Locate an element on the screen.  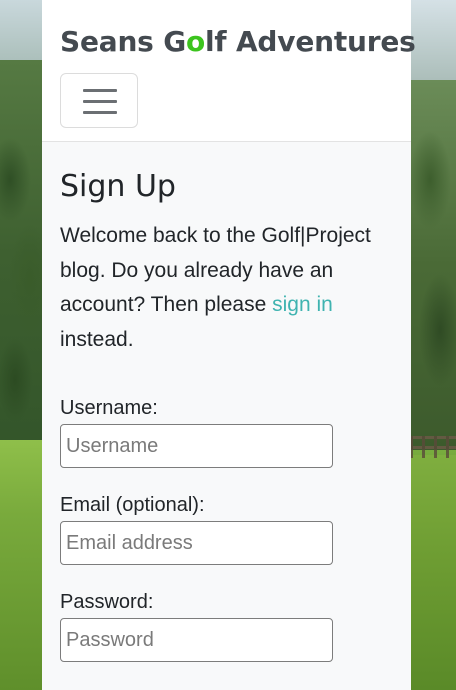
email-label: Email (optional): is located at coordinates (132, 505).